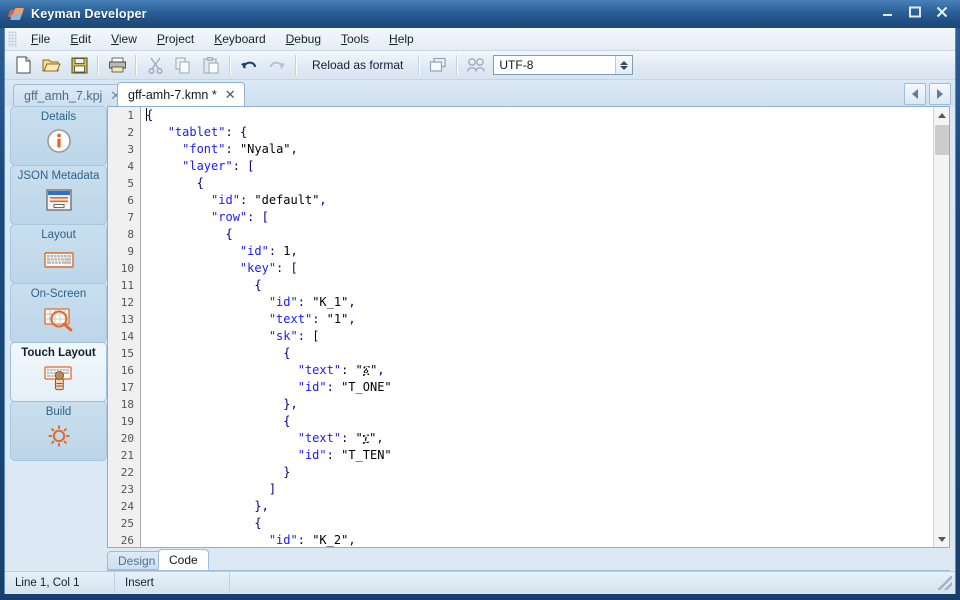 This screenshot has height=600, width=960. I want to click on spinner-up-icon, so click(624, 62).